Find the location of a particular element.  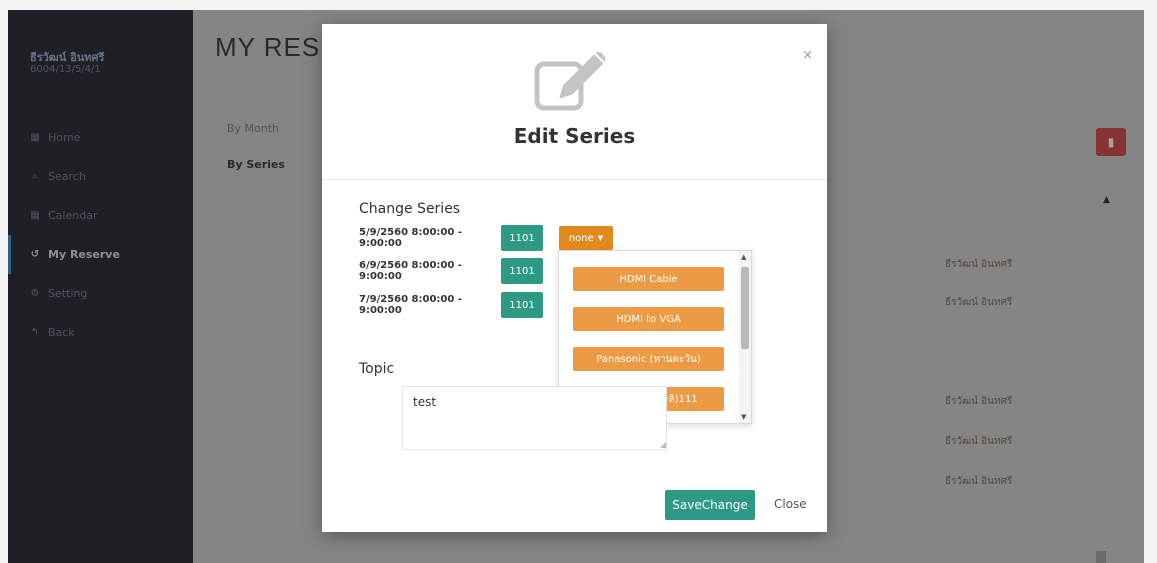

series-row: 5/9/2560 8:00:00 - 9:00:00 1101 is located at coordinates (451, 238).